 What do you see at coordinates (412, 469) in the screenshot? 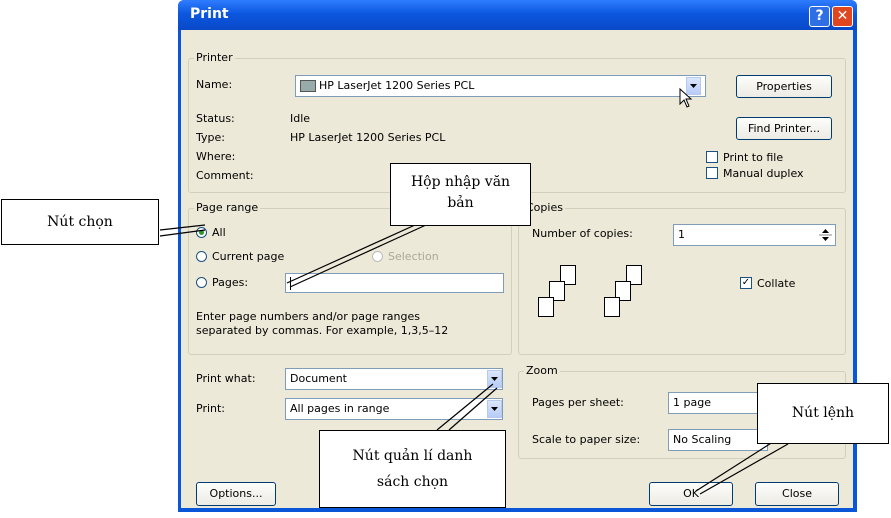
I see `annotation-list-button: Nút quản lí danh sách chọn` at bounding box center [412, 469].